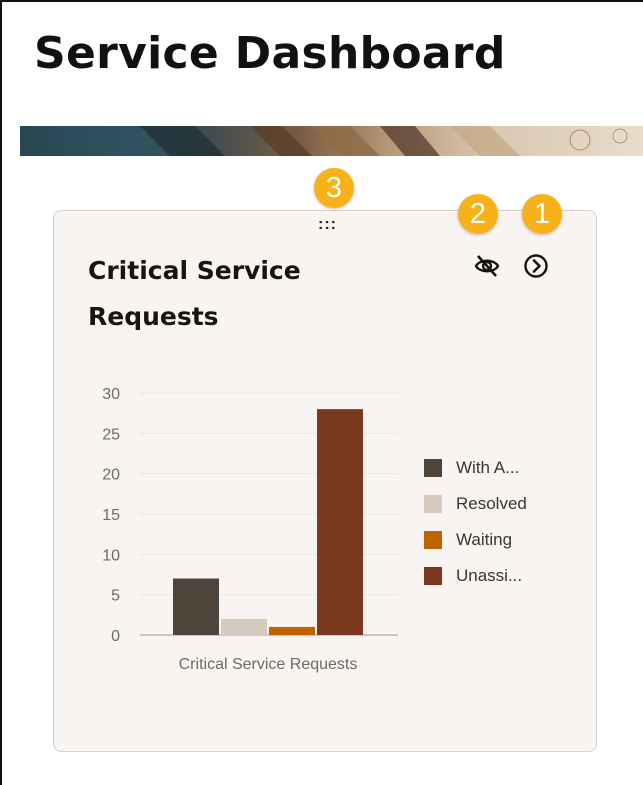  I want to click on y-tick-label: 20, so click(111, 475).